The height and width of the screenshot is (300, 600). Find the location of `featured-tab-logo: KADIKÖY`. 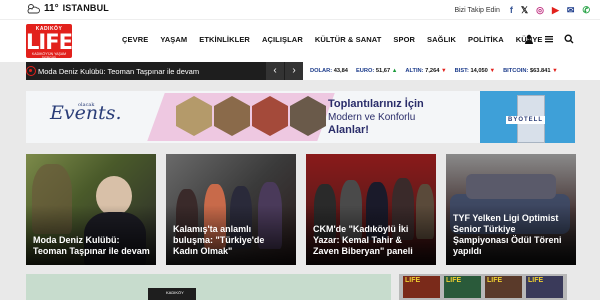

featured-tab-logo: KADIKÖY is located at coordinates (172, 294).